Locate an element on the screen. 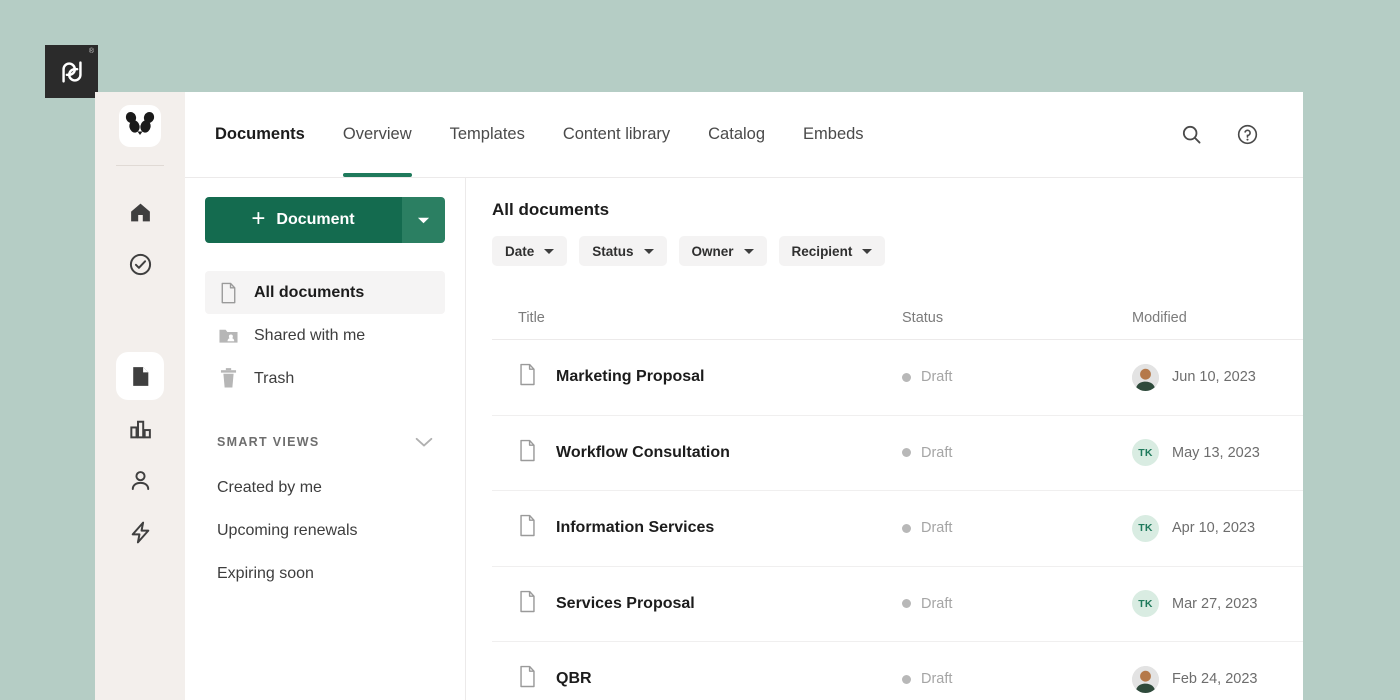  modified-date: Feb 24, 2023 is located at coordinates (1215, 679).